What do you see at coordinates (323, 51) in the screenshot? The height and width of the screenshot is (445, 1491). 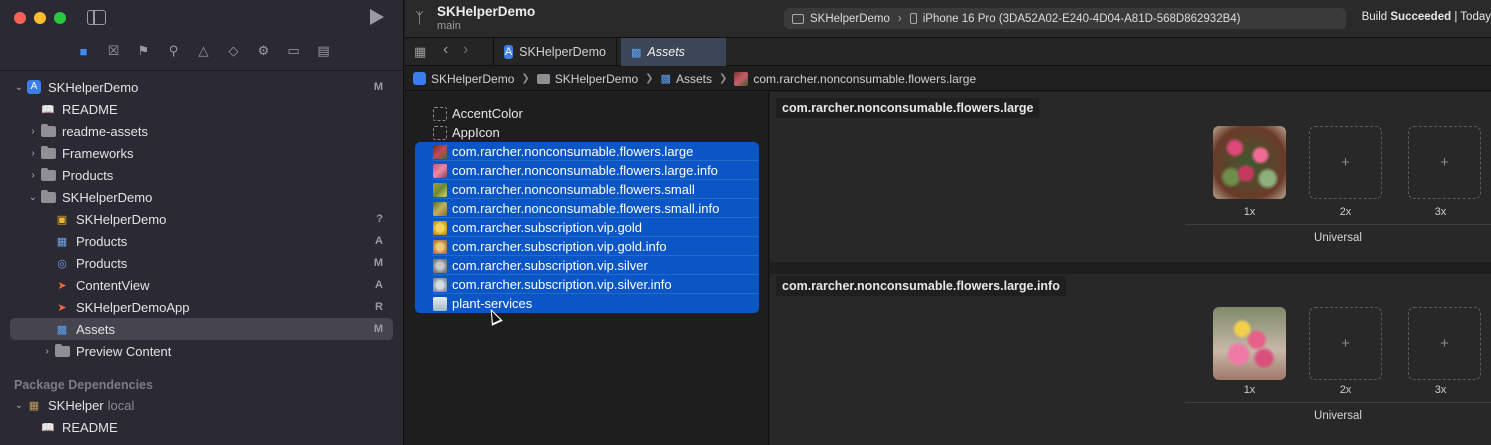 I see `report-navigator-icon: ▤` at bounding box center [323, 51].